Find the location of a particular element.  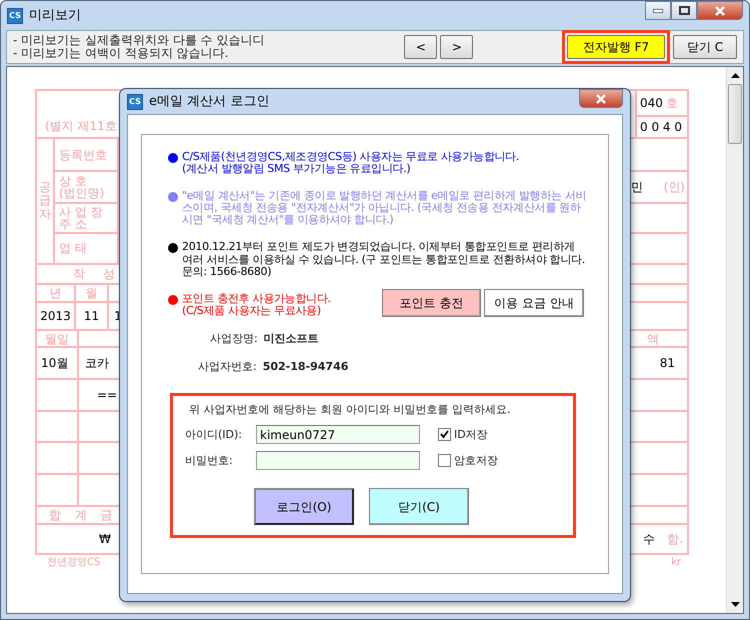

footer-text: kr is located at coordinates (676, 563).